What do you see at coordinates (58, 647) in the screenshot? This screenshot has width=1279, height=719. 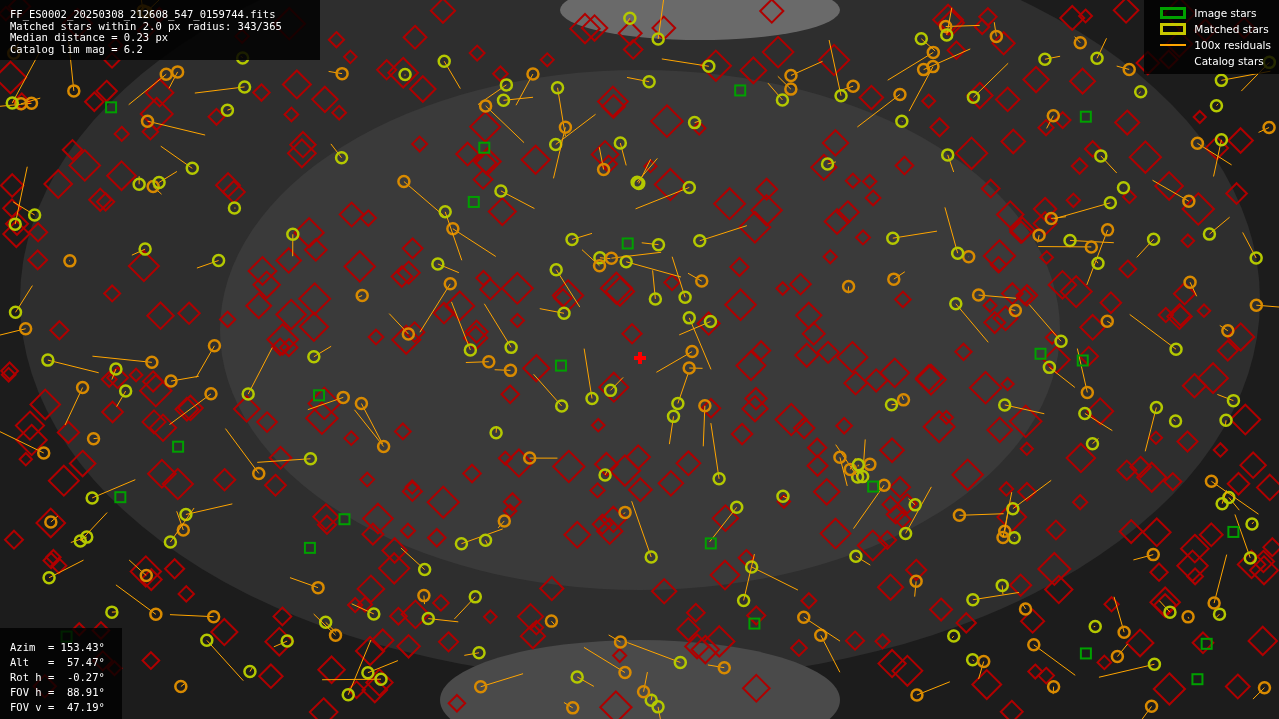 I see `pointing-text: Azim = 153.43°` at bounding box center [58, 647].